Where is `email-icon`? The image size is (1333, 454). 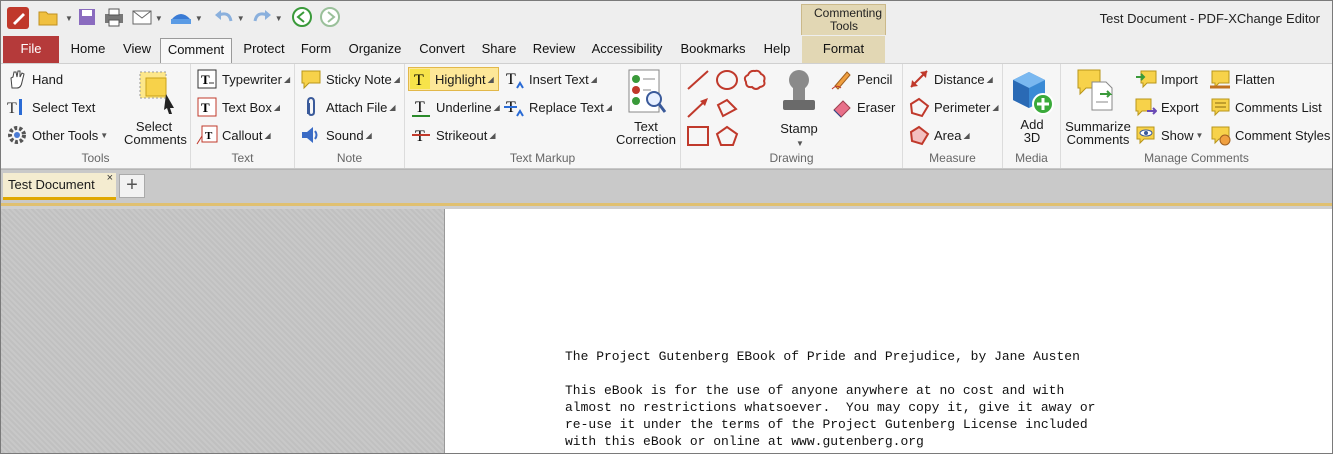 email-icon is located at coordinates (142, 18).